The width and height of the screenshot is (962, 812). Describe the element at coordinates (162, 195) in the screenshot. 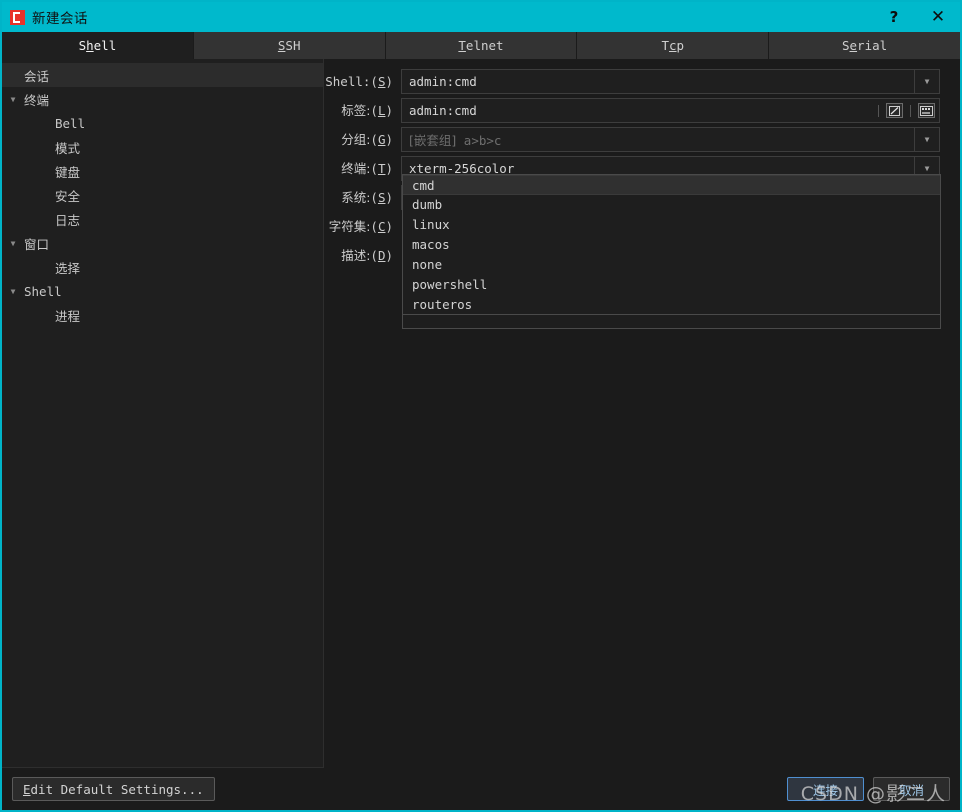

I see `tree-item-5: 安全` at that location.